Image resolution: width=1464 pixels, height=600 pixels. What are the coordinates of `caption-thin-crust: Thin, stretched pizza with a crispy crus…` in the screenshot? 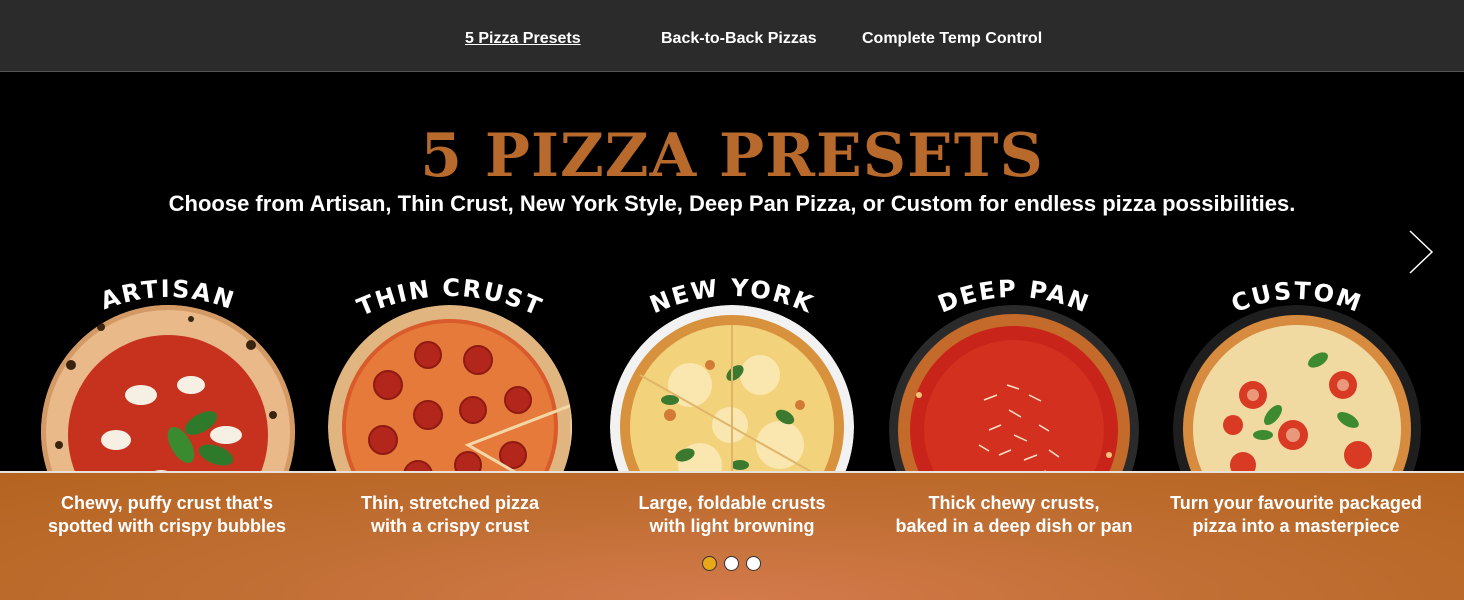 It's located at (450, 515).